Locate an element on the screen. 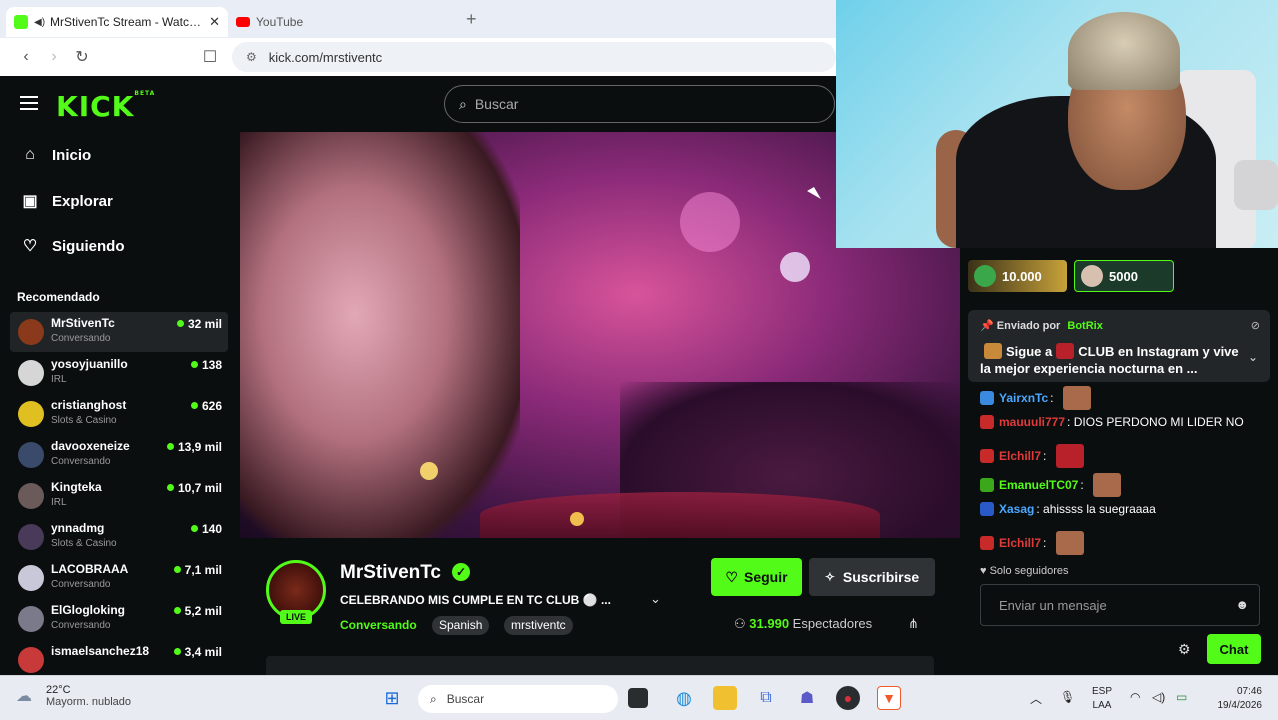 The image size is (1278, 720). chat-username: EmanuelTC07 is located at coordinates (1038, 485).